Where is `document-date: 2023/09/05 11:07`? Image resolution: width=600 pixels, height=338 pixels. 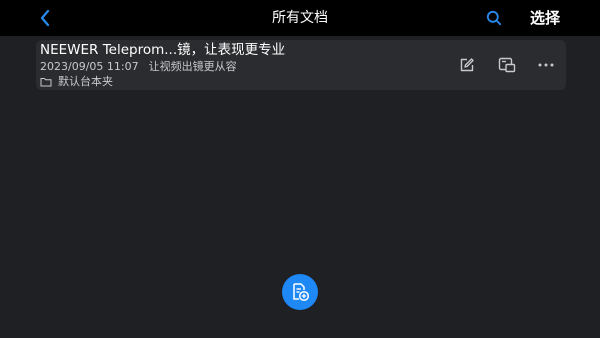 document-date: 2023/09/05 11:07 is located at coordinates (89, 66).